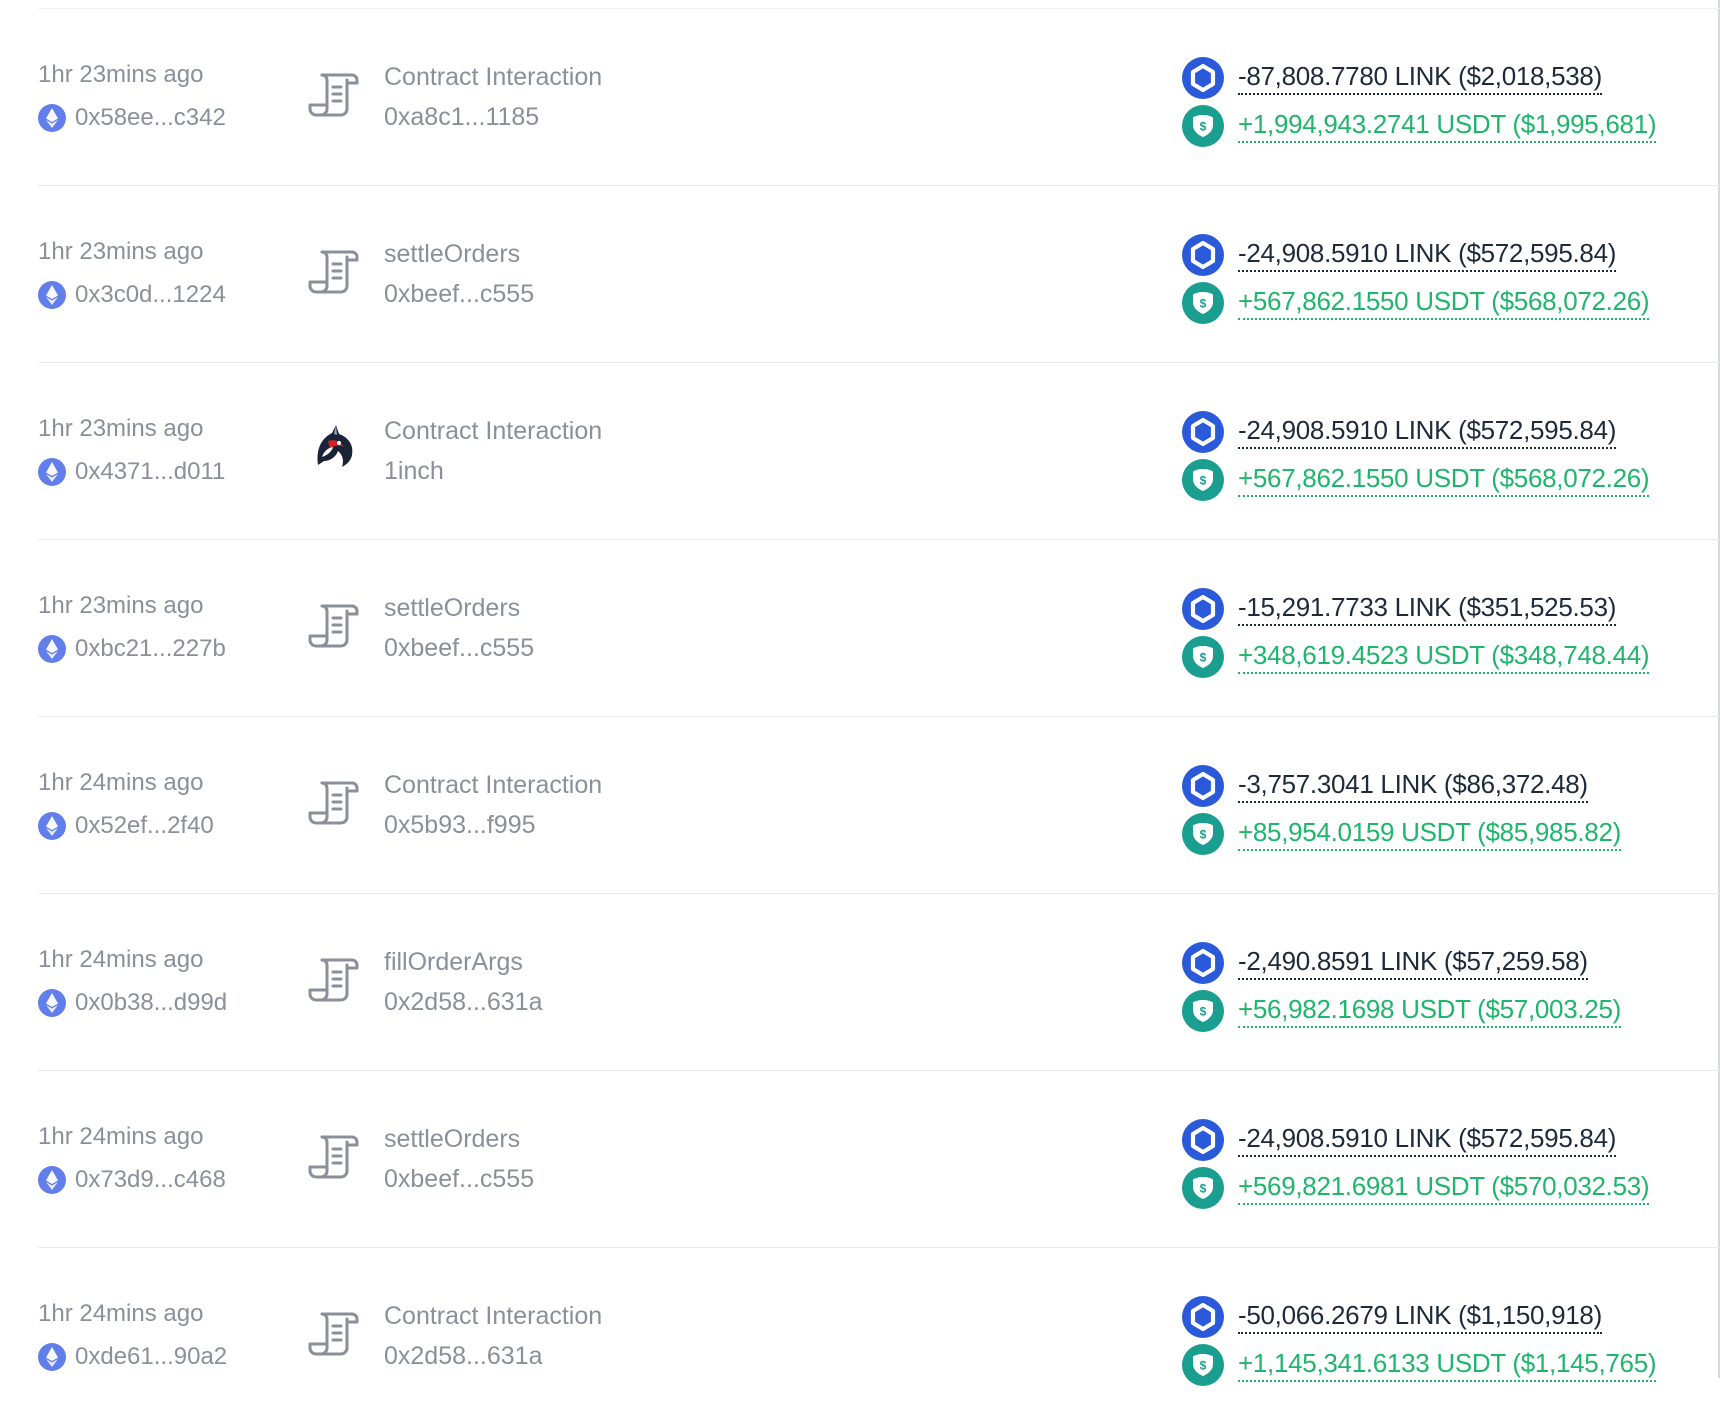  Describe the element at coordinates (150, 471) in the screenshot. I see `tx-from-address-label: 0x4371...d011` at that location.